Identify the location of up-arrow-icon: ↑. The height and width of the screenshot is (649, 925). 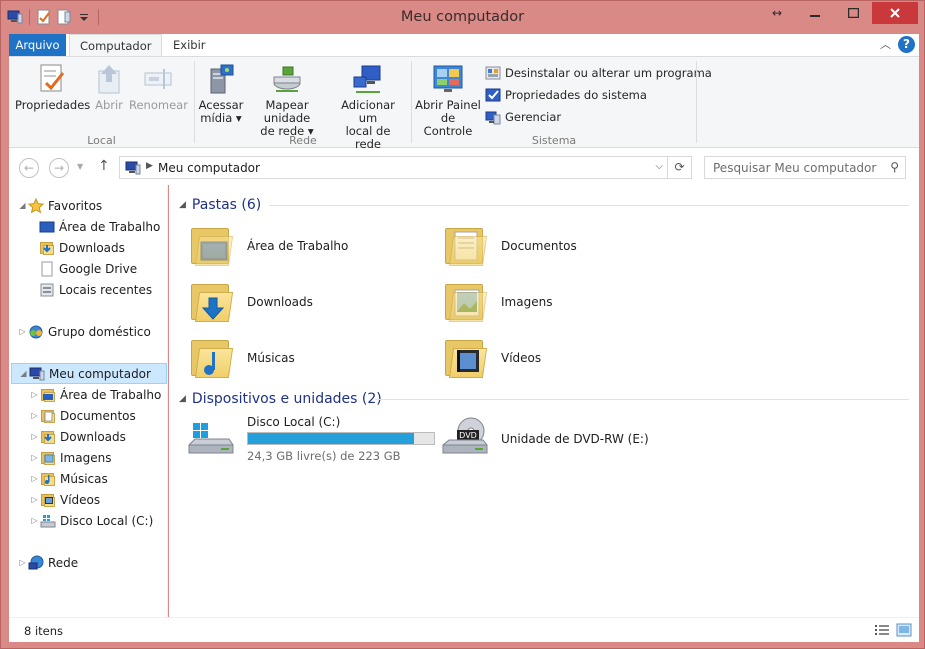
(104, 166).